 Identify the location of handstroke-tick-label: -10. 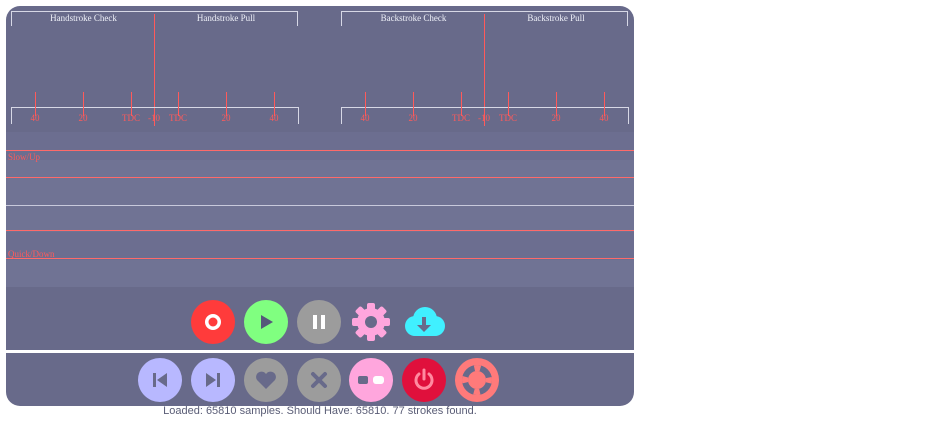
(154, 118).